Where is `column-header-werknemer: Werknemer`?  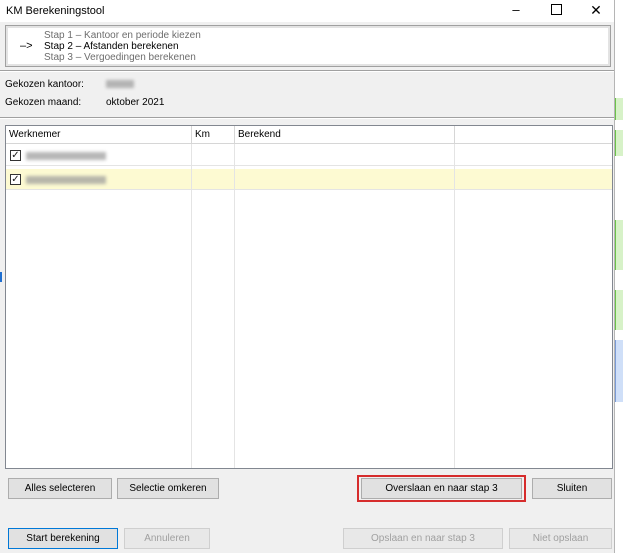
column-header-werknemer: Werknemer is located at coordinates (99, 135).